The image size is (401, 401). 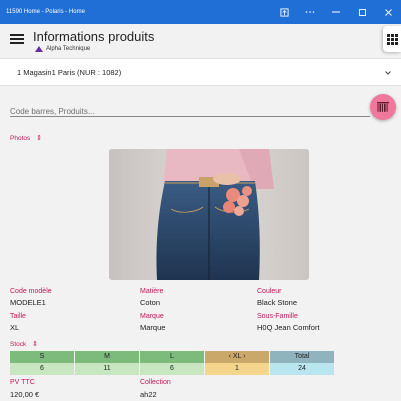 What do you see at coordinates (148, 394) in the screenshot?
I see `collection-value: ah22` at bounding box center [148, 394].